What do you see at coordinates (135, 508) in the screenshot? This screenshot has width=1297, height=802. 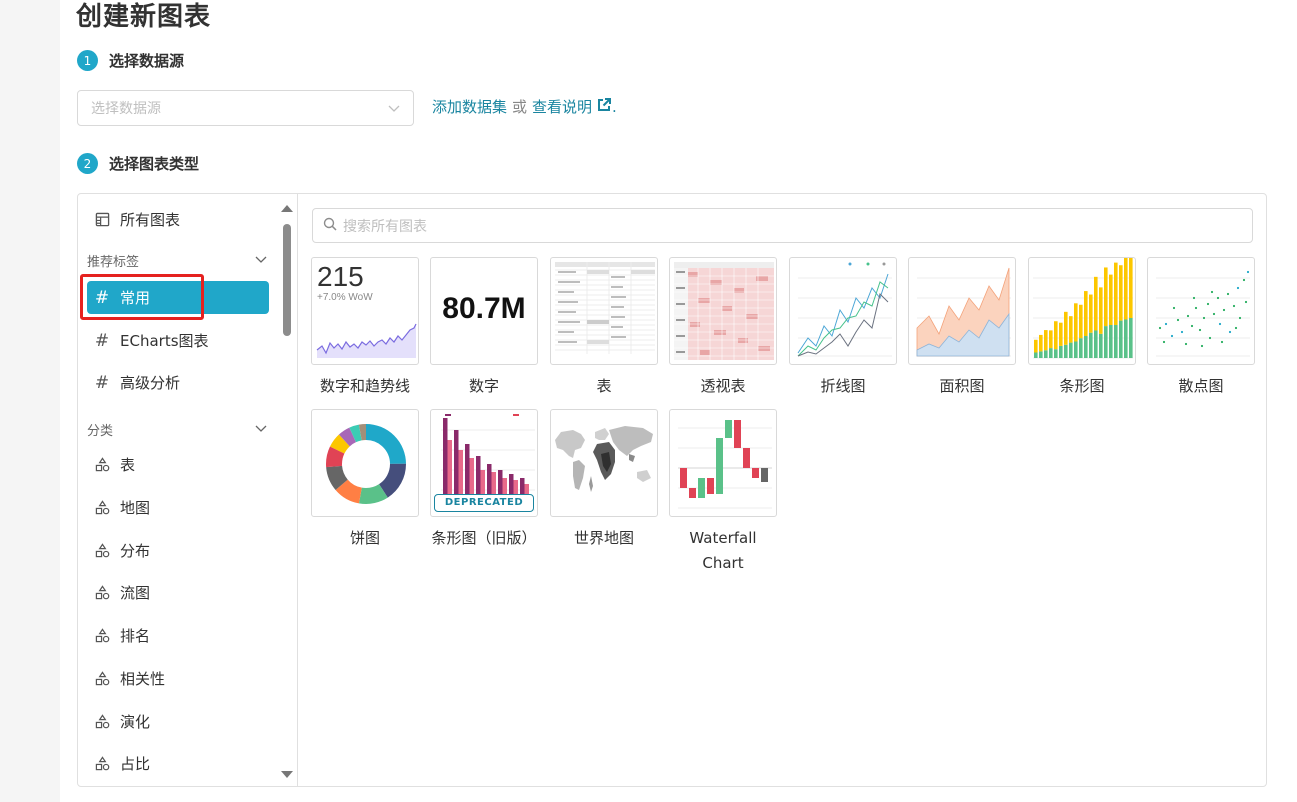 I see `sidebar-item-label: 地图` at bounding box center [135, 508].